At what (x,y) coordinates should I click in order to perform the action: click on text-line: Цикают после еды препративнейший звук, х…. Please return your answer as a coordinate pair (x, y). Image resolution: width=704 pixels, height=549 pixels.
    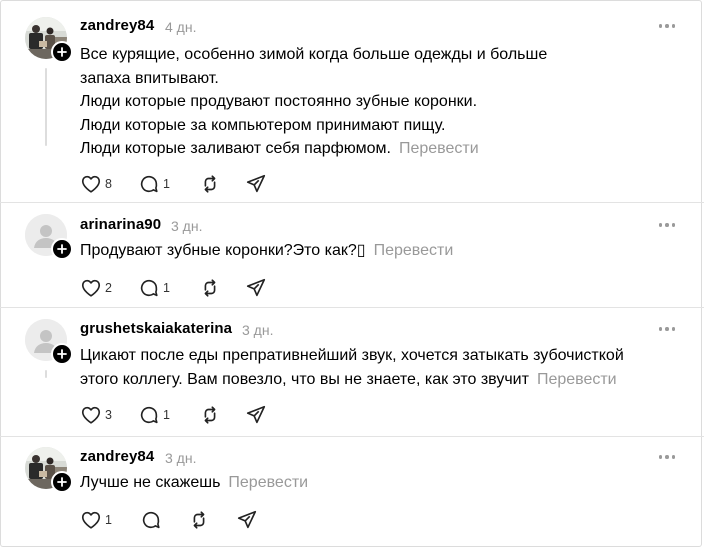
    Looking at the image, I should click on (352, 355).